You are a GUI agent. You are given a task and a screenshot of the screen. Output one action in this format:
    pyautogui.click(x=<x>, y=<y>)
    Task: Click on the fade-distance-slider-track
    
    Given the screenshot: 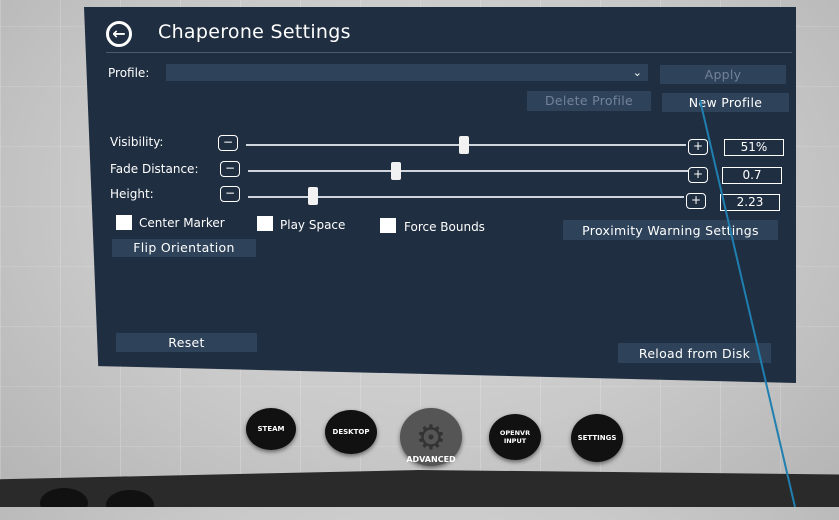 What is the action you would take?
    pyautogui.click(x=468, y=171)
    